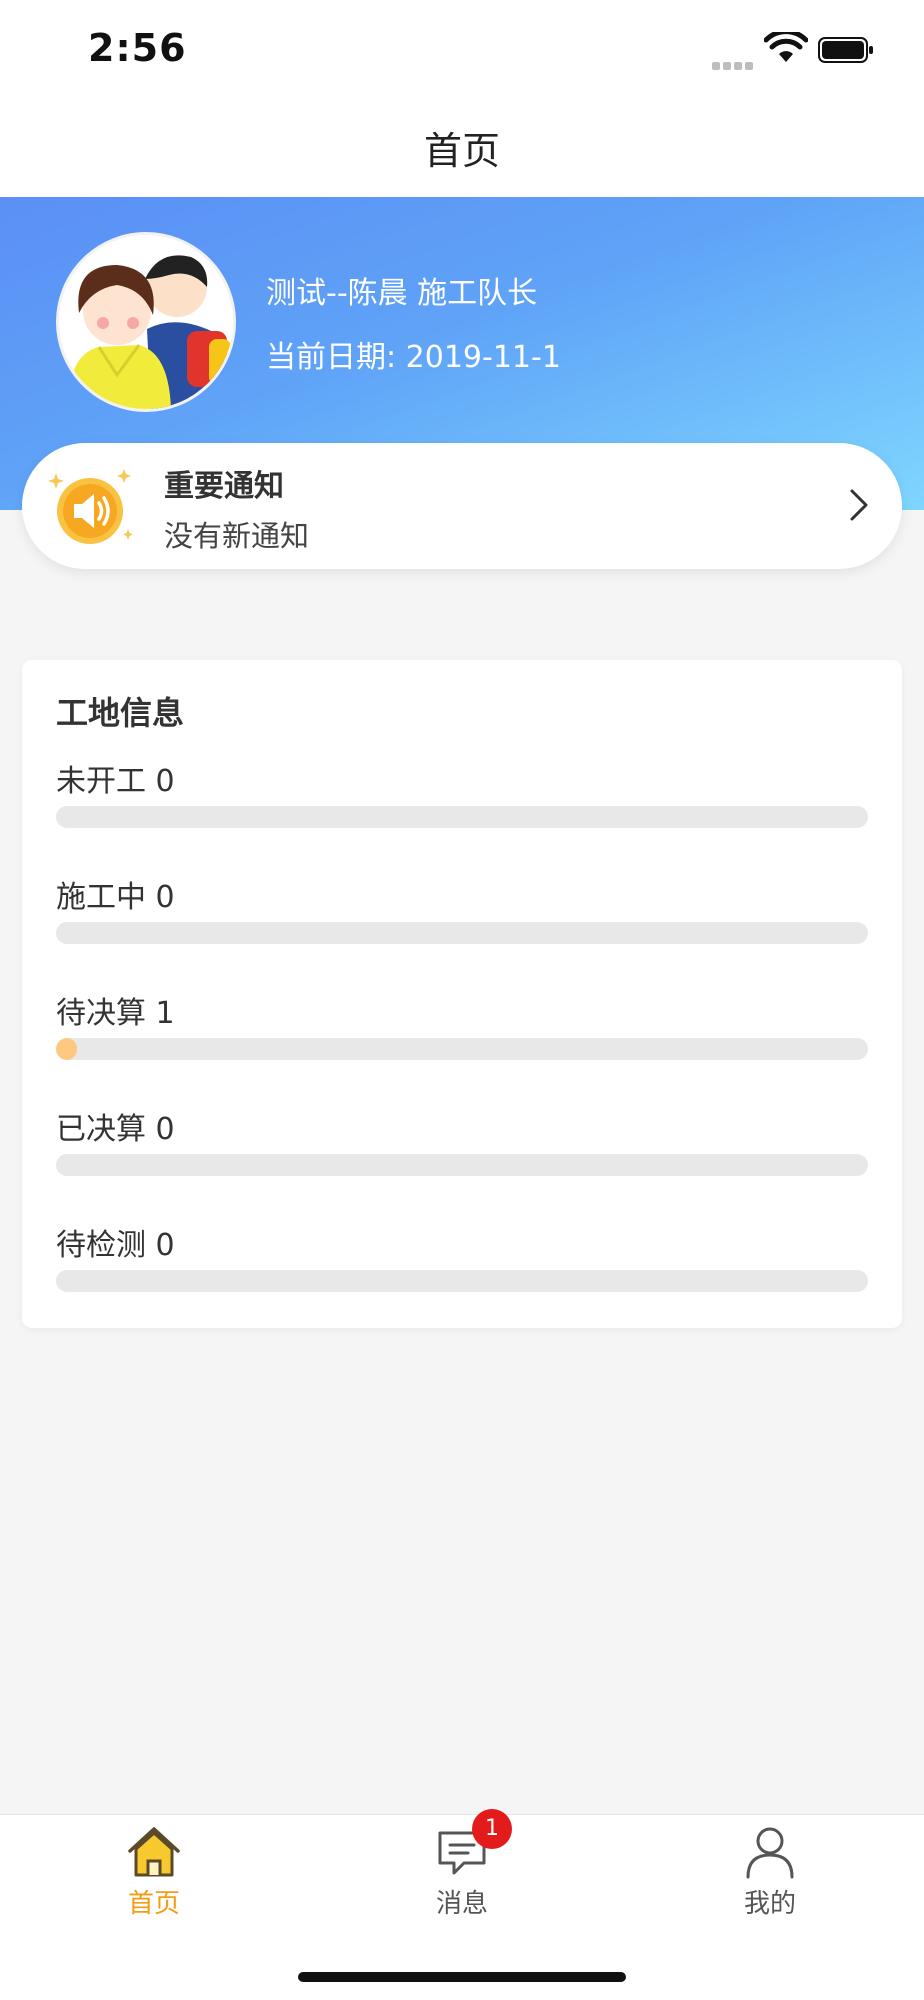 The height and width of the screenshot is (2000, 924). What do you see at coordinates (769, 1904) in the screenshot?
I see `tab-label: 我的` at bounding box center [769, 1904].